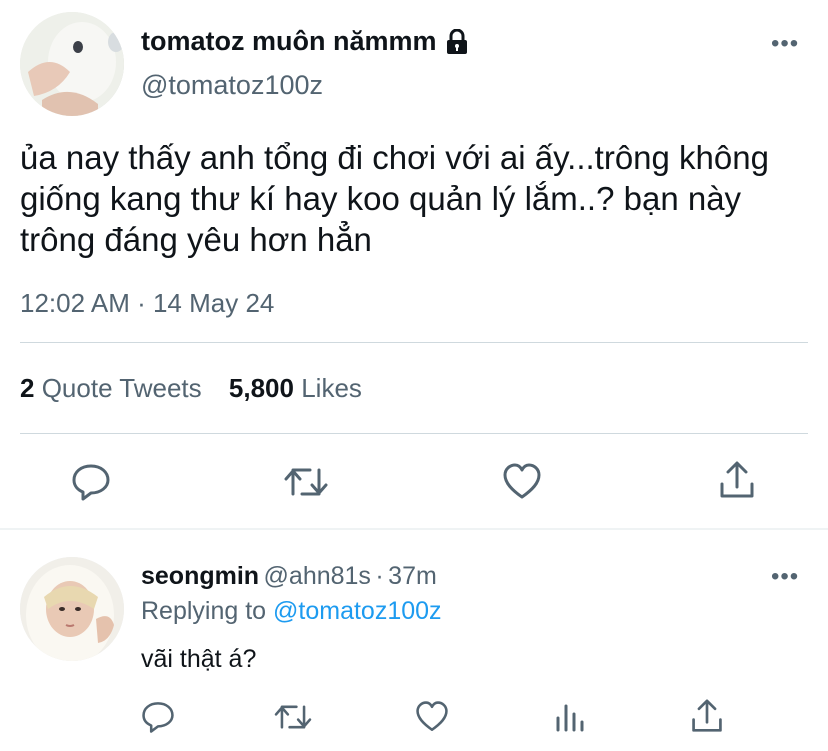  What do you see at coordinates (199, 659) in the screenshot?
I see `reply-text: vãi thật á?` at bounding box center [199, 659].